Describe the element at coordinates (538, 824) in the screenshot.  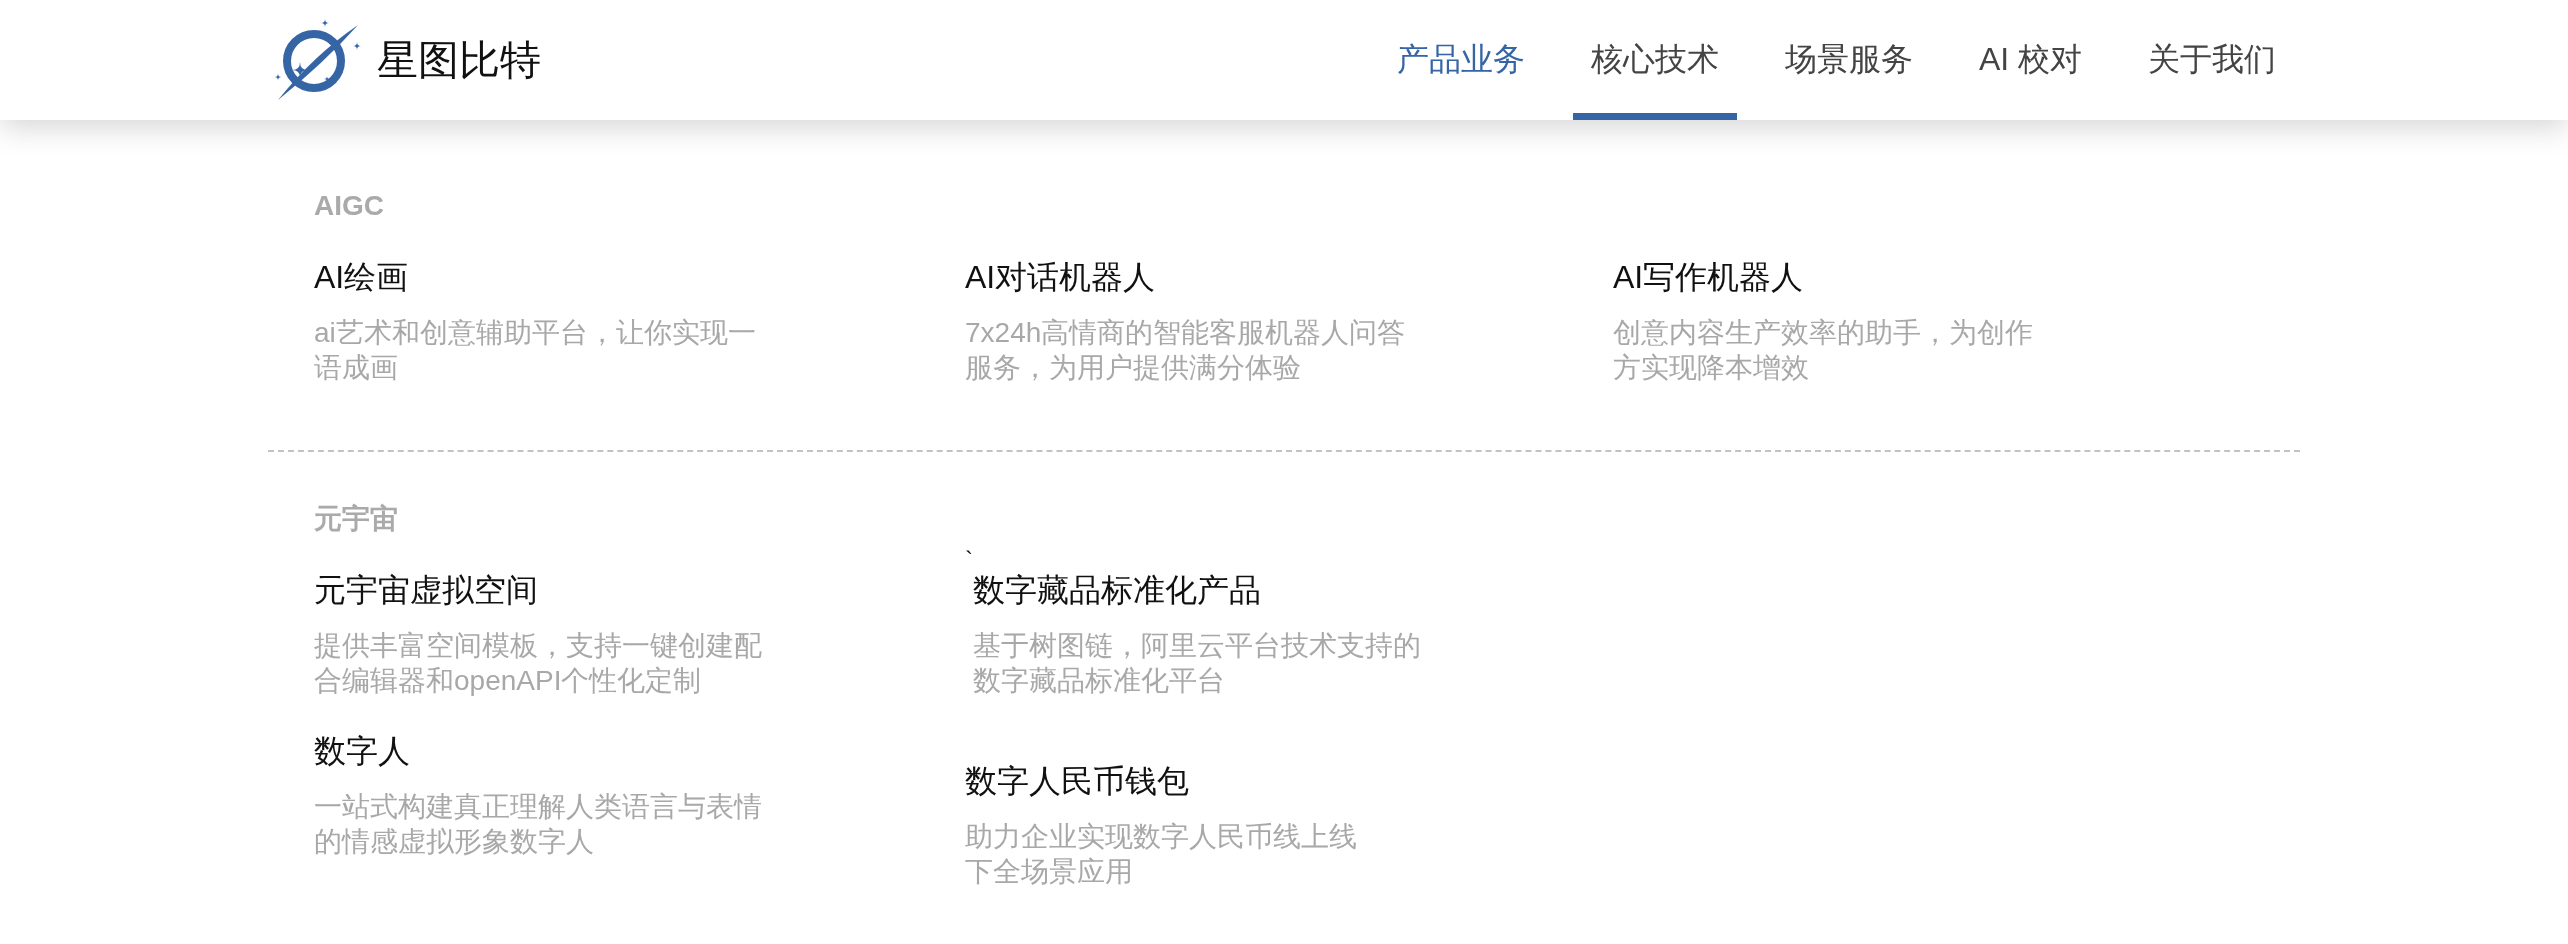
I see `product-description: 一站式构建真正理解人类语言与表情的情感虚拟形象数字人` at that location.